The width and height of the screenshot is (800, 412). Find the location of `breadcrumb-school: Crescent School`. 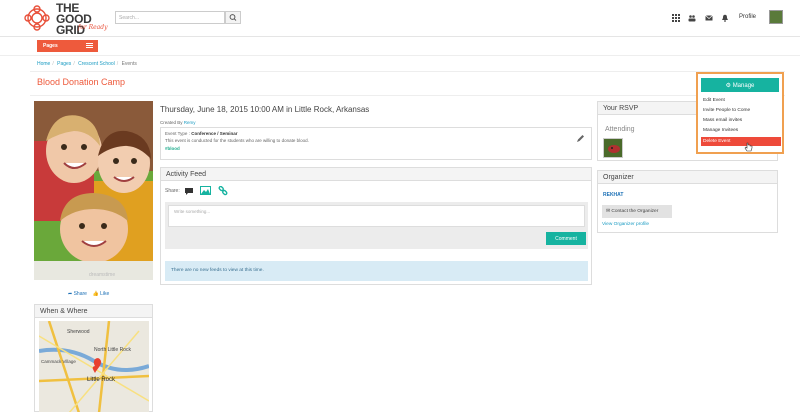

breadcrumb-school: Crescent School is located at coordinates (96, 64).